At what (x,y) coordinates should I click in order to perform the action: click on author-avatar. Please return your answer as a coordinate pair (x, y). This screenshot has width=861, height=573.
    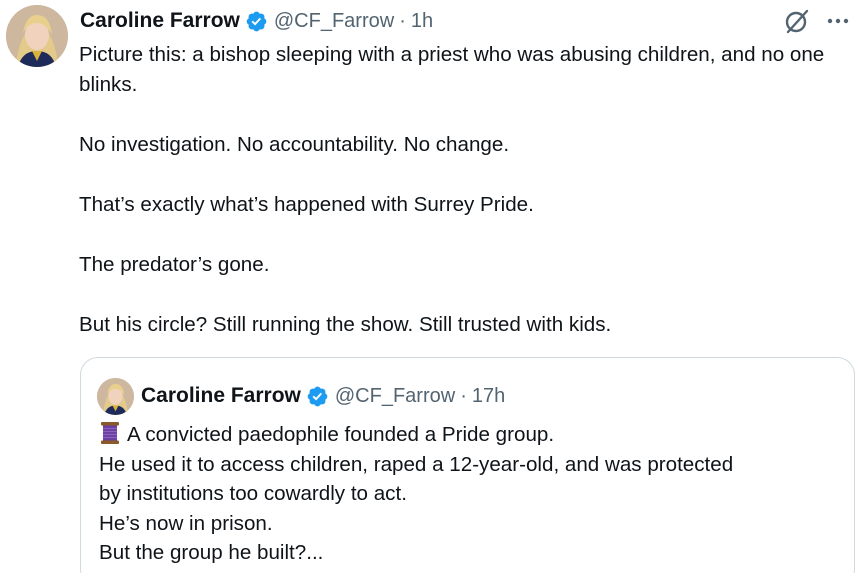
    Looking at the image, I should click on (37, 36).